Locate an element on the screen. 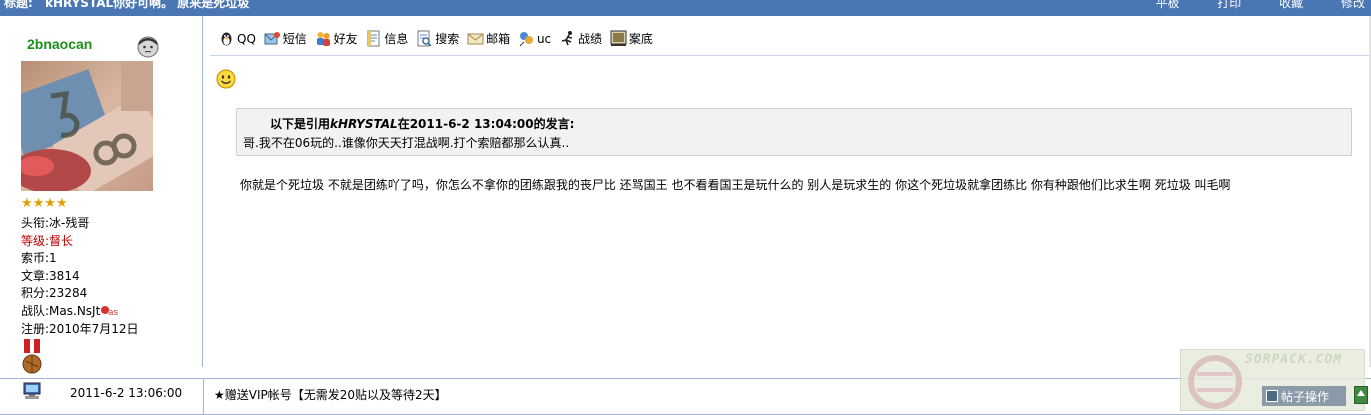 The width and height of the screenshot is (1371, 415). quote-meta: 在2011-6-2 13:04:00的发言: is located at coordinates (486, 124).